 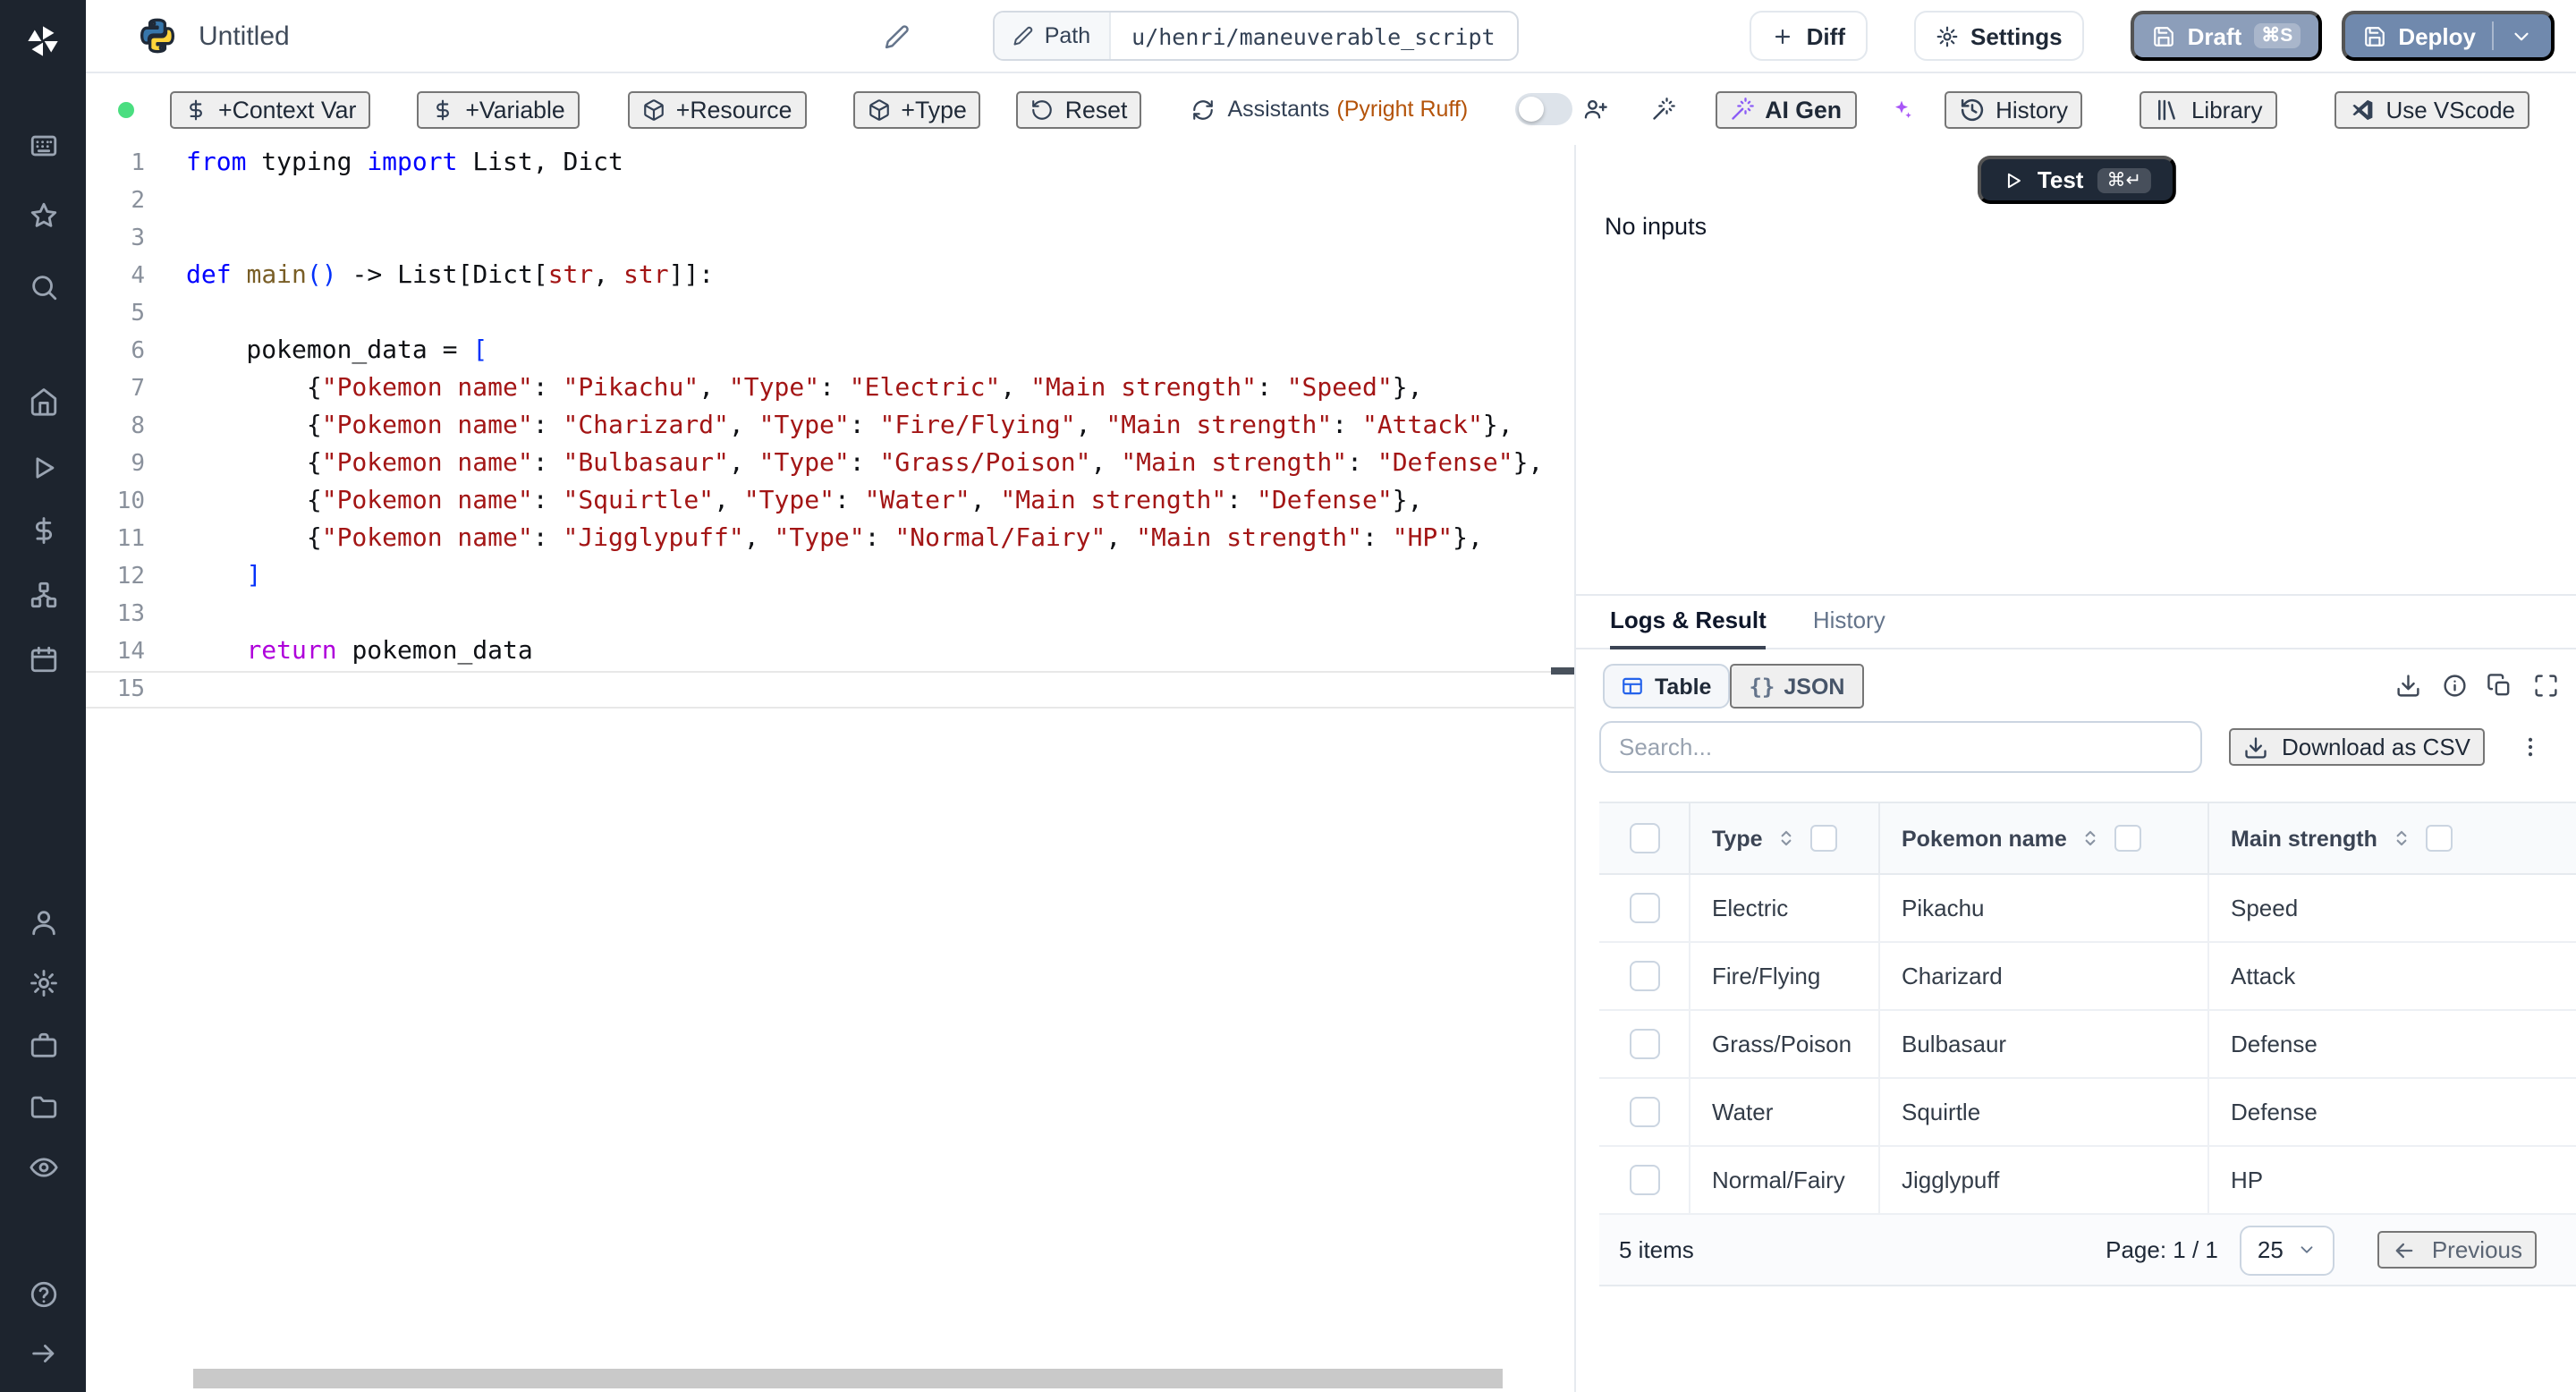 What do you see at coordinates (42, 529) in the screenshot?
I see `variables-dollar-icon` at bounding box center [42, 529].